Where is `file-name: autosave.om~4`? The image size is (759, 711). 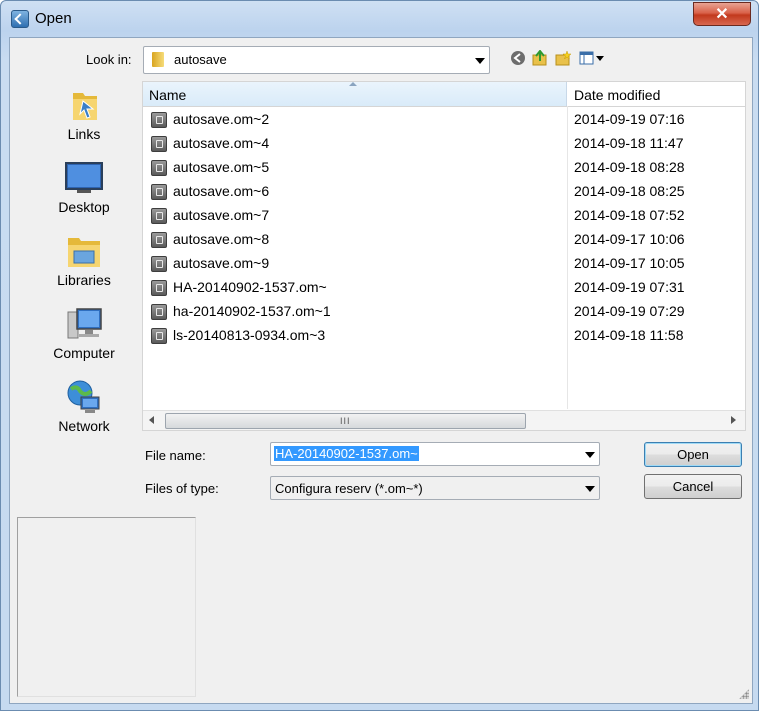
file-name: autosave.om~4 is located at coordinates (221, 143).